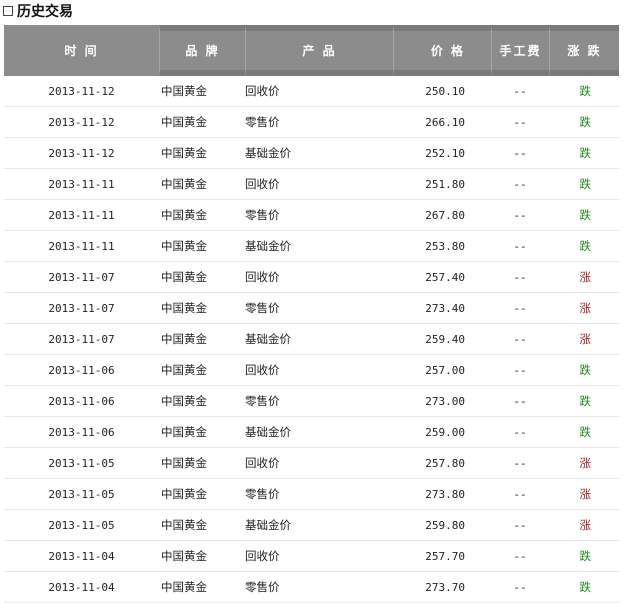  Describe the element at coordinates (445, 122) in the screenshot. I see `cell-price: 266.10` at that location.